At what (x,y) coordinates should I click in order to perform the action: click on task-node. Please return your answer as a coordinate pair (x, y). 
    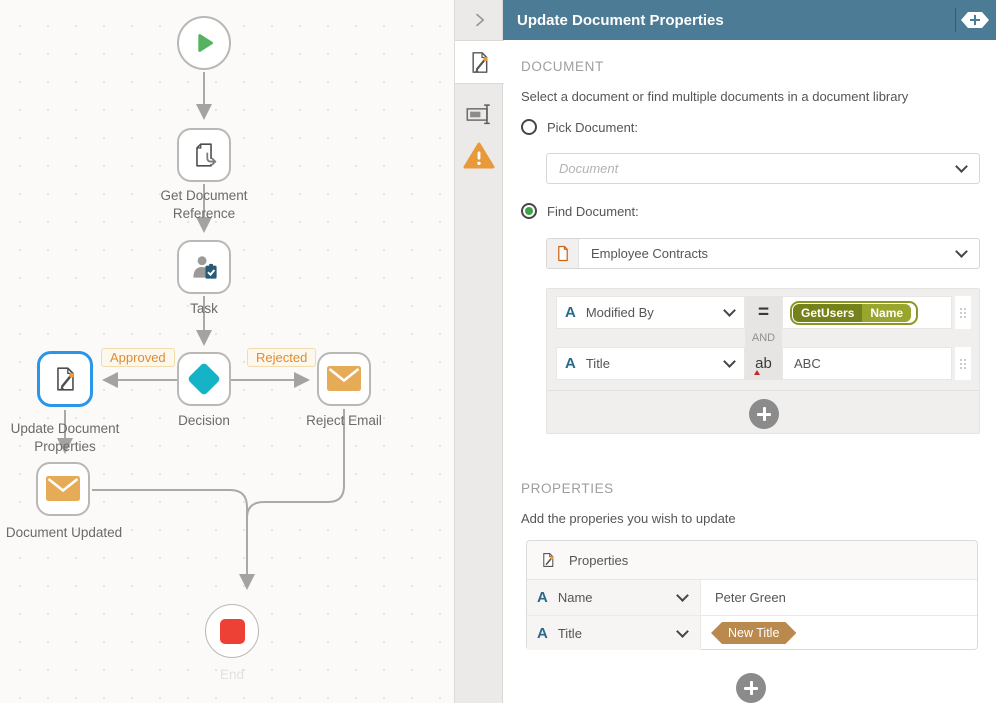
    Looking at the image, I should click on (204, 267).